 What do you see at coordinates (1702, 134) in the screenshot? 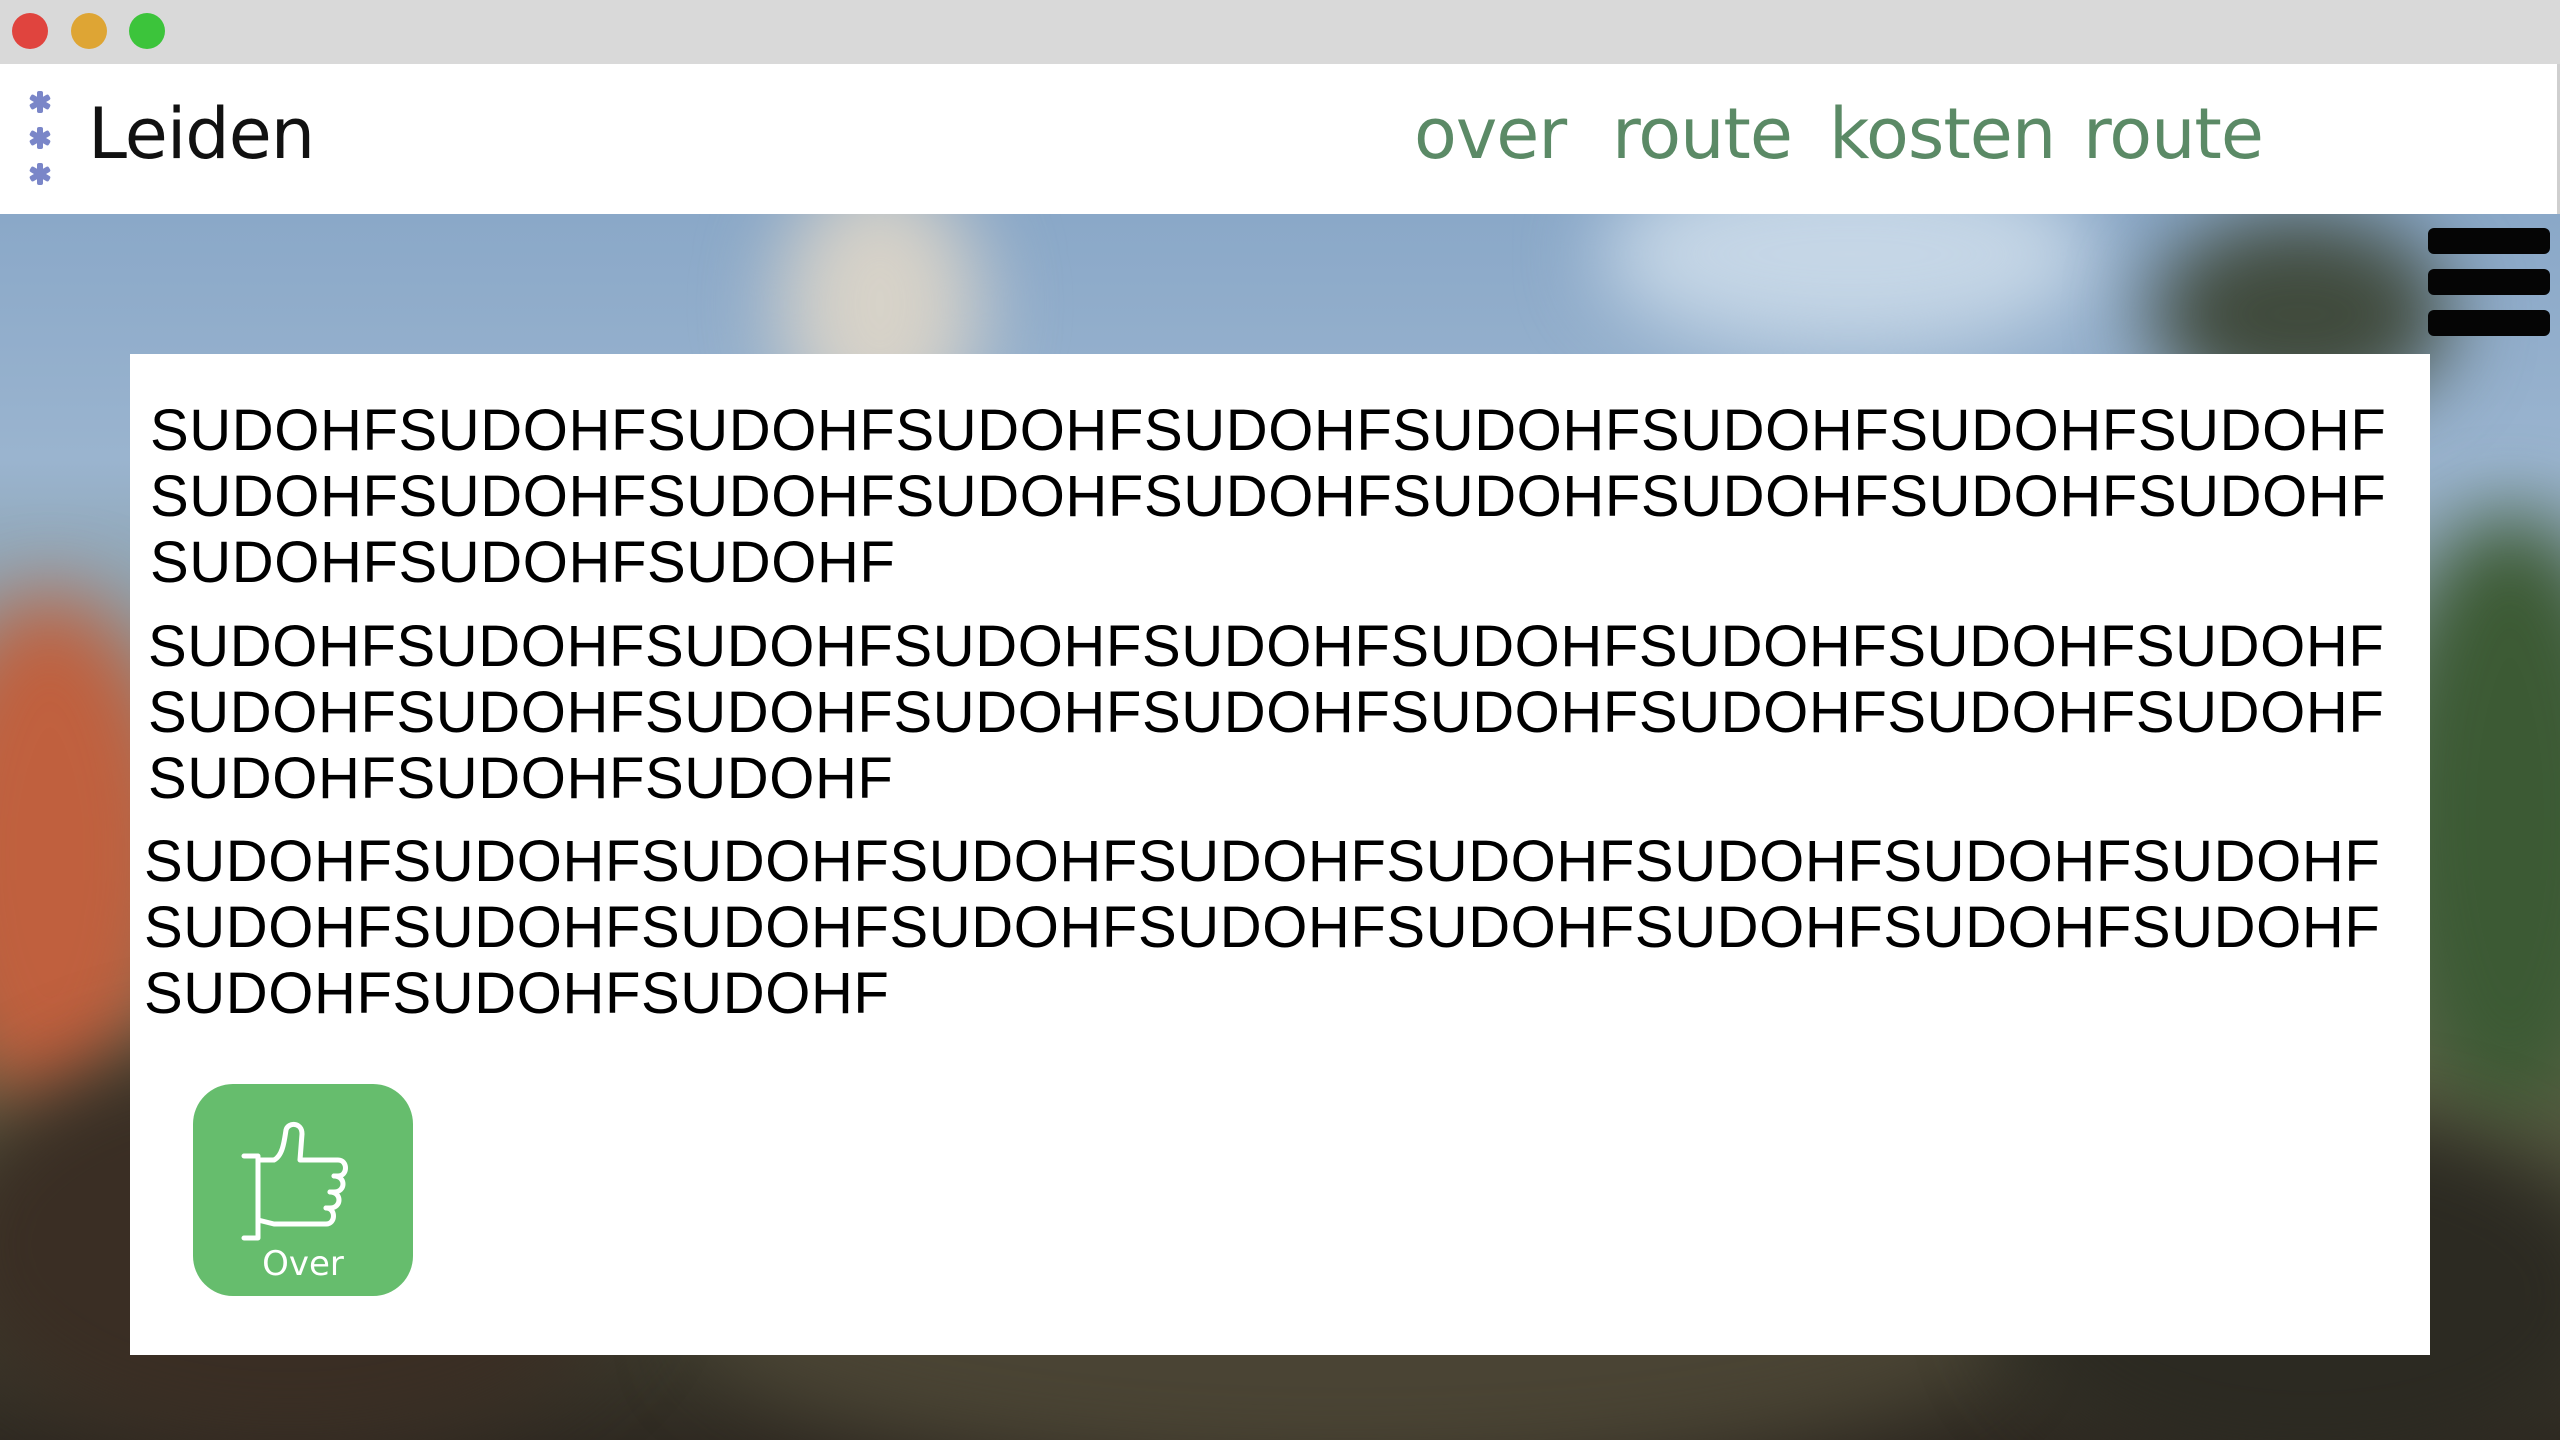
I see `nav-link-route: route` at bounding box center [1702, 134].